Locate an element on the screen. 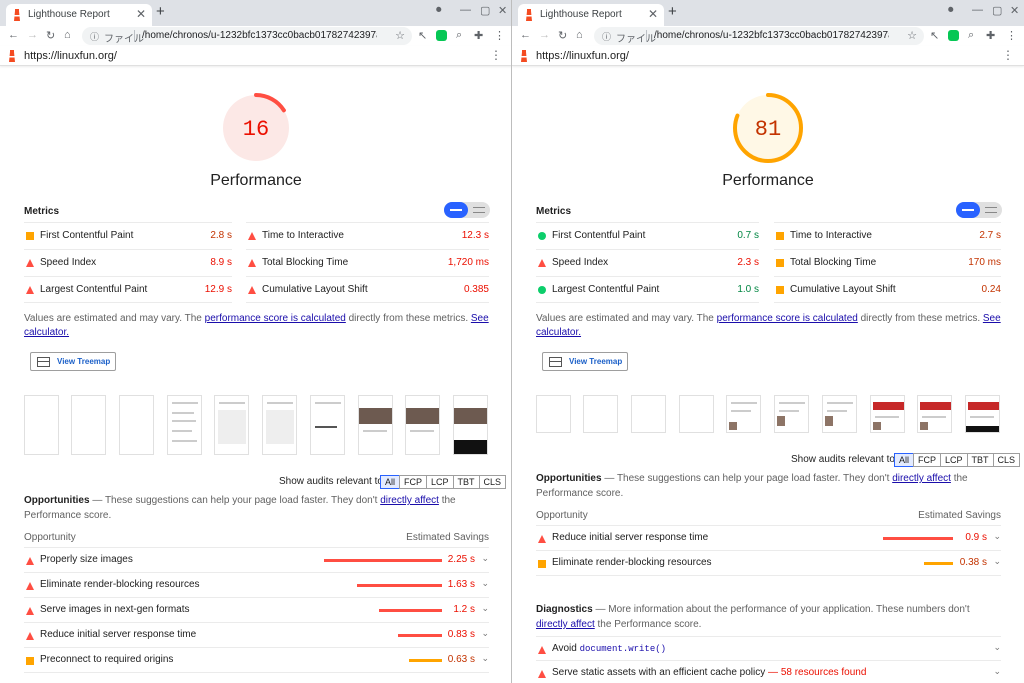  opportunity-row: Properly size images 2.25 s ⌄ is located at coordinates (256, 560).